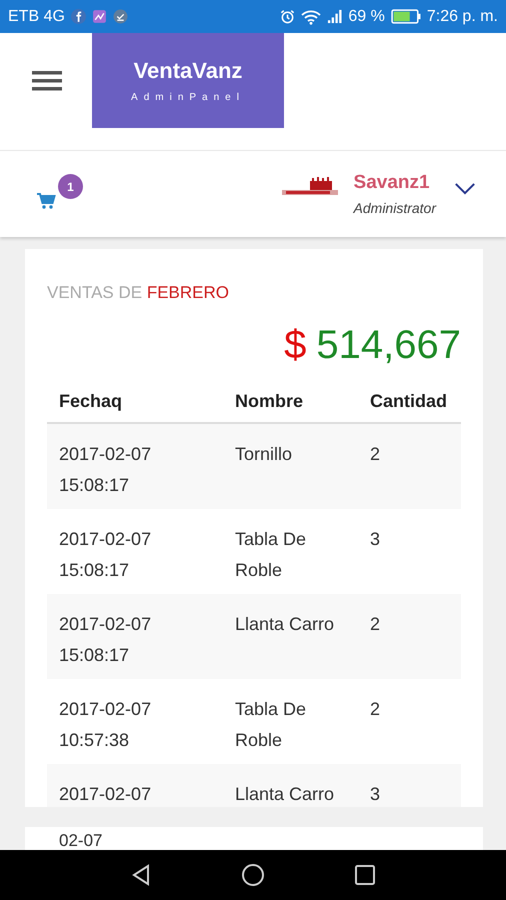  What do you see at coordinates (334, 16) in the screenshot?
I see `signal-icon` at bounding box center [334, 16].